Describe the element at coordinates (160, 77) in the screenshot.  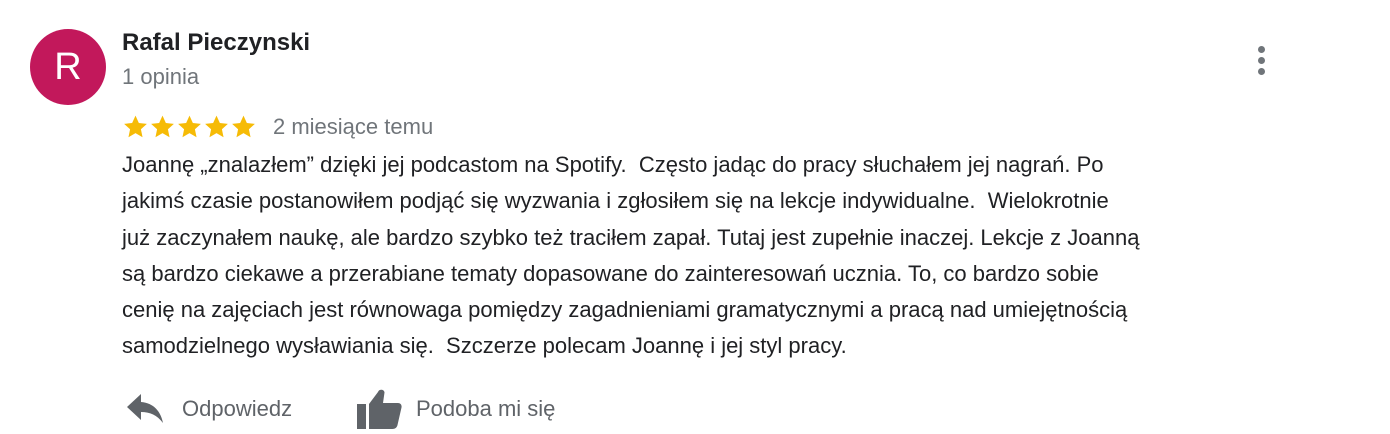
I see `reviewer-review-count: 1 opinia` at that location.